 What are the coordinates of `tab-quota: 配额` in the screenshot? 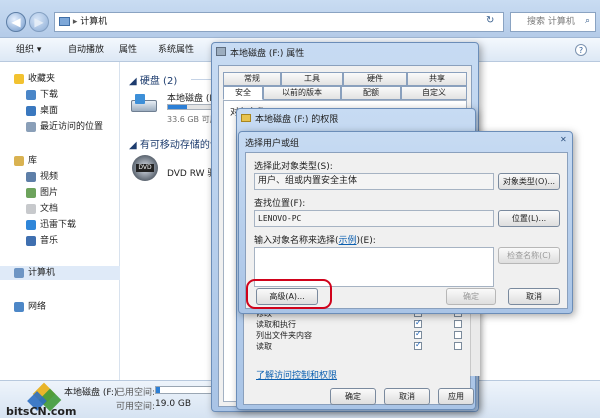 It's located at (371, 93).